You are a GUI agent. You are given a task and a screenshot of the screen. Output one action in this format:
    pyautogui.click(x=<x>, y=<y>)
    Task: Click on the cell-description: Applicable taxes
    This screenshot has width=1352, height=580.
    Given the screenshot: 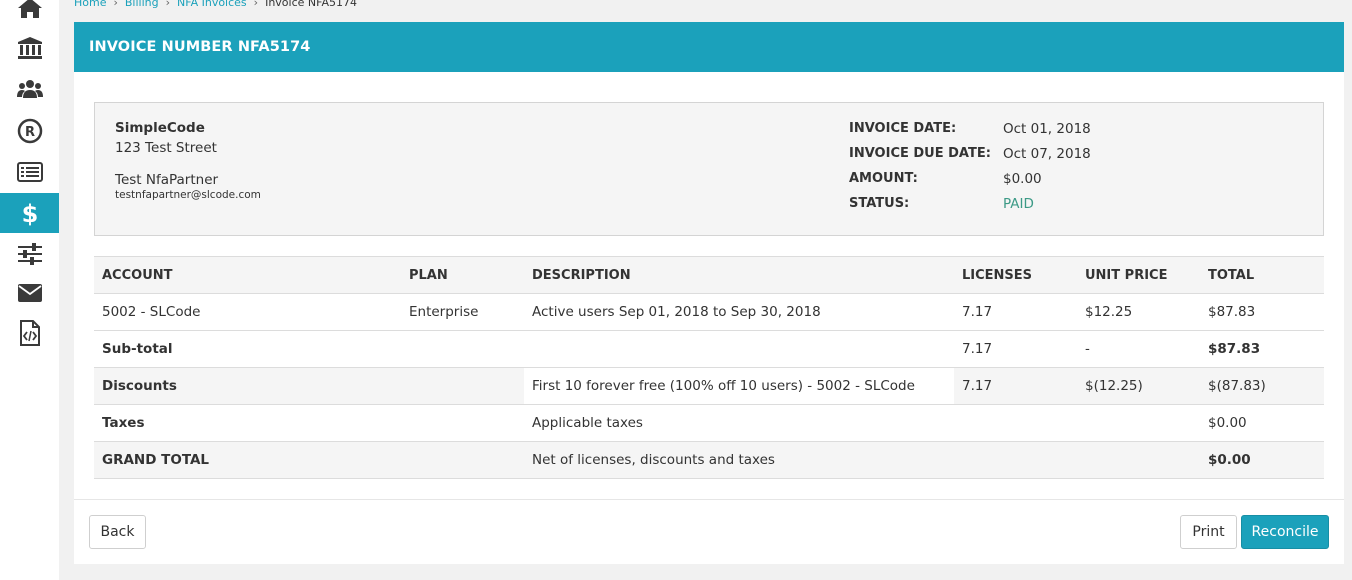 What is the action you would take?
    pyautogui.click(x=739, y=423)
    